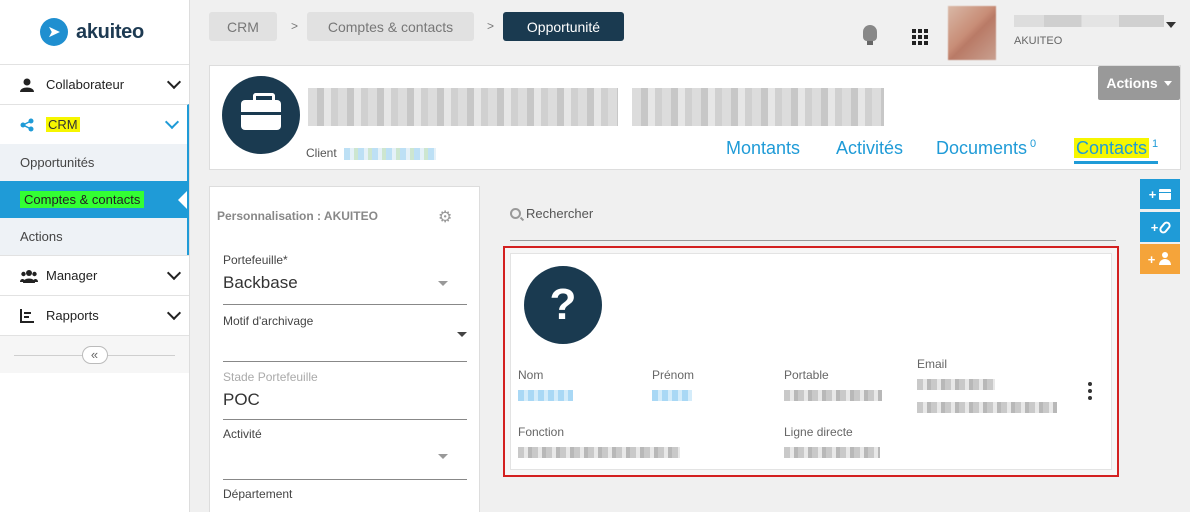 The height and width of the screenshot is (512, 1190). Describe the element at coordinates (806, 375) in the screenshot. I see `label-portable: Portable` at that location.